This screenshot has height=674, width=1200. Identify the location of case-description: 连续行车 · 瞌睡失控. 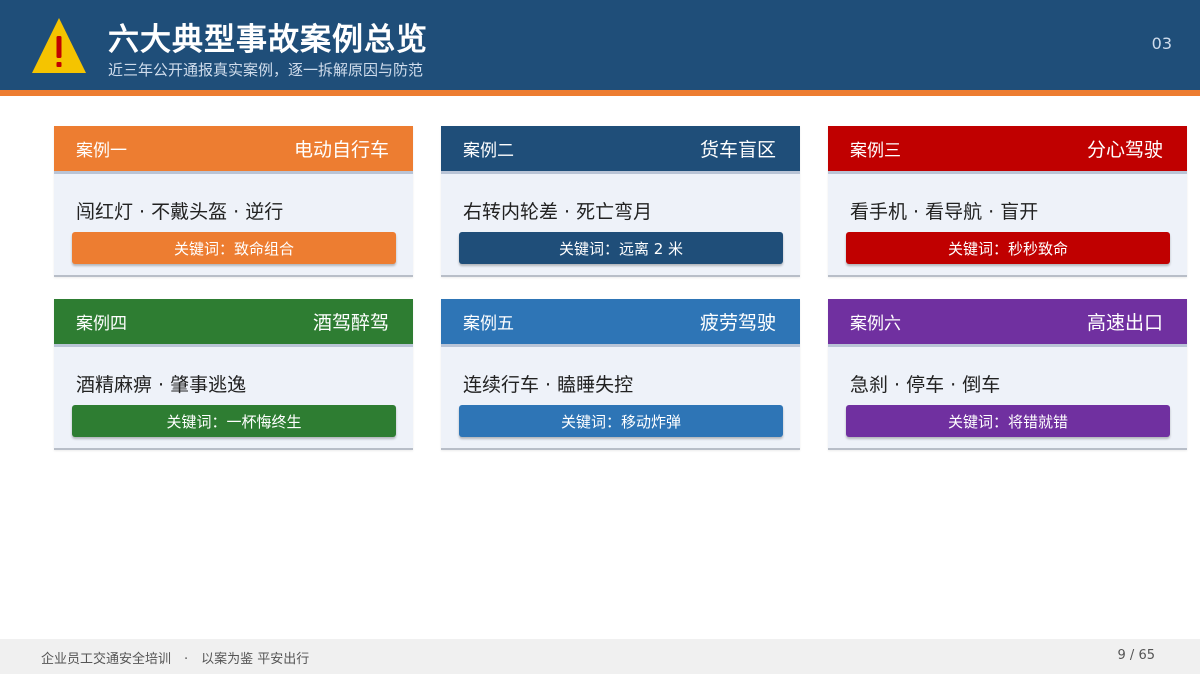
(548, 385).